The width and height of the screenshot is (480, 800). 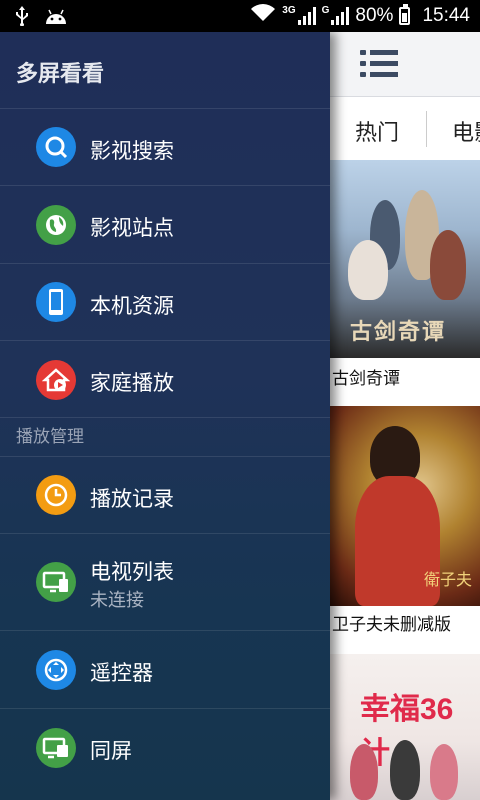 I want to click on connection-status: 未连接, so click(x=117, y=600).